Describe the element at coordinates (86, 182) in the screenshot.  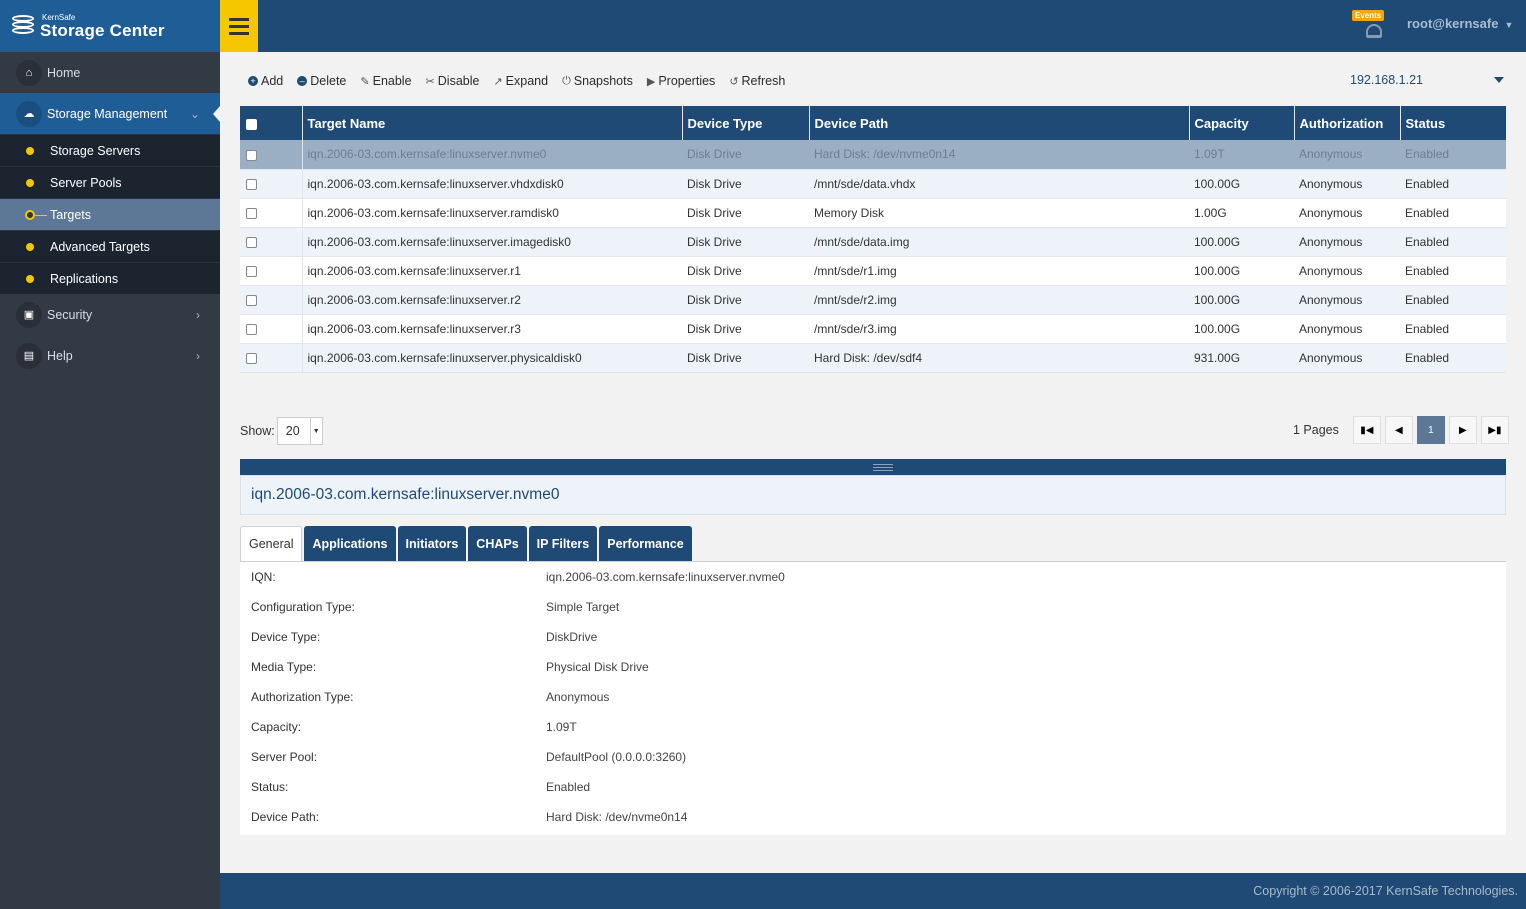
I see `sidebar-item-label: Server Pools` at that location.